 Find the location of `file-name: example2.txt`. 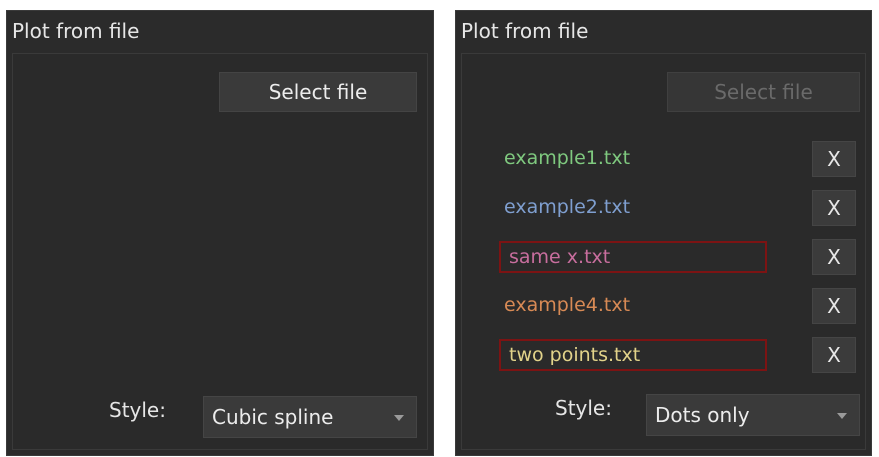

file-name: example2.txt is located at coordinates (567, 207).